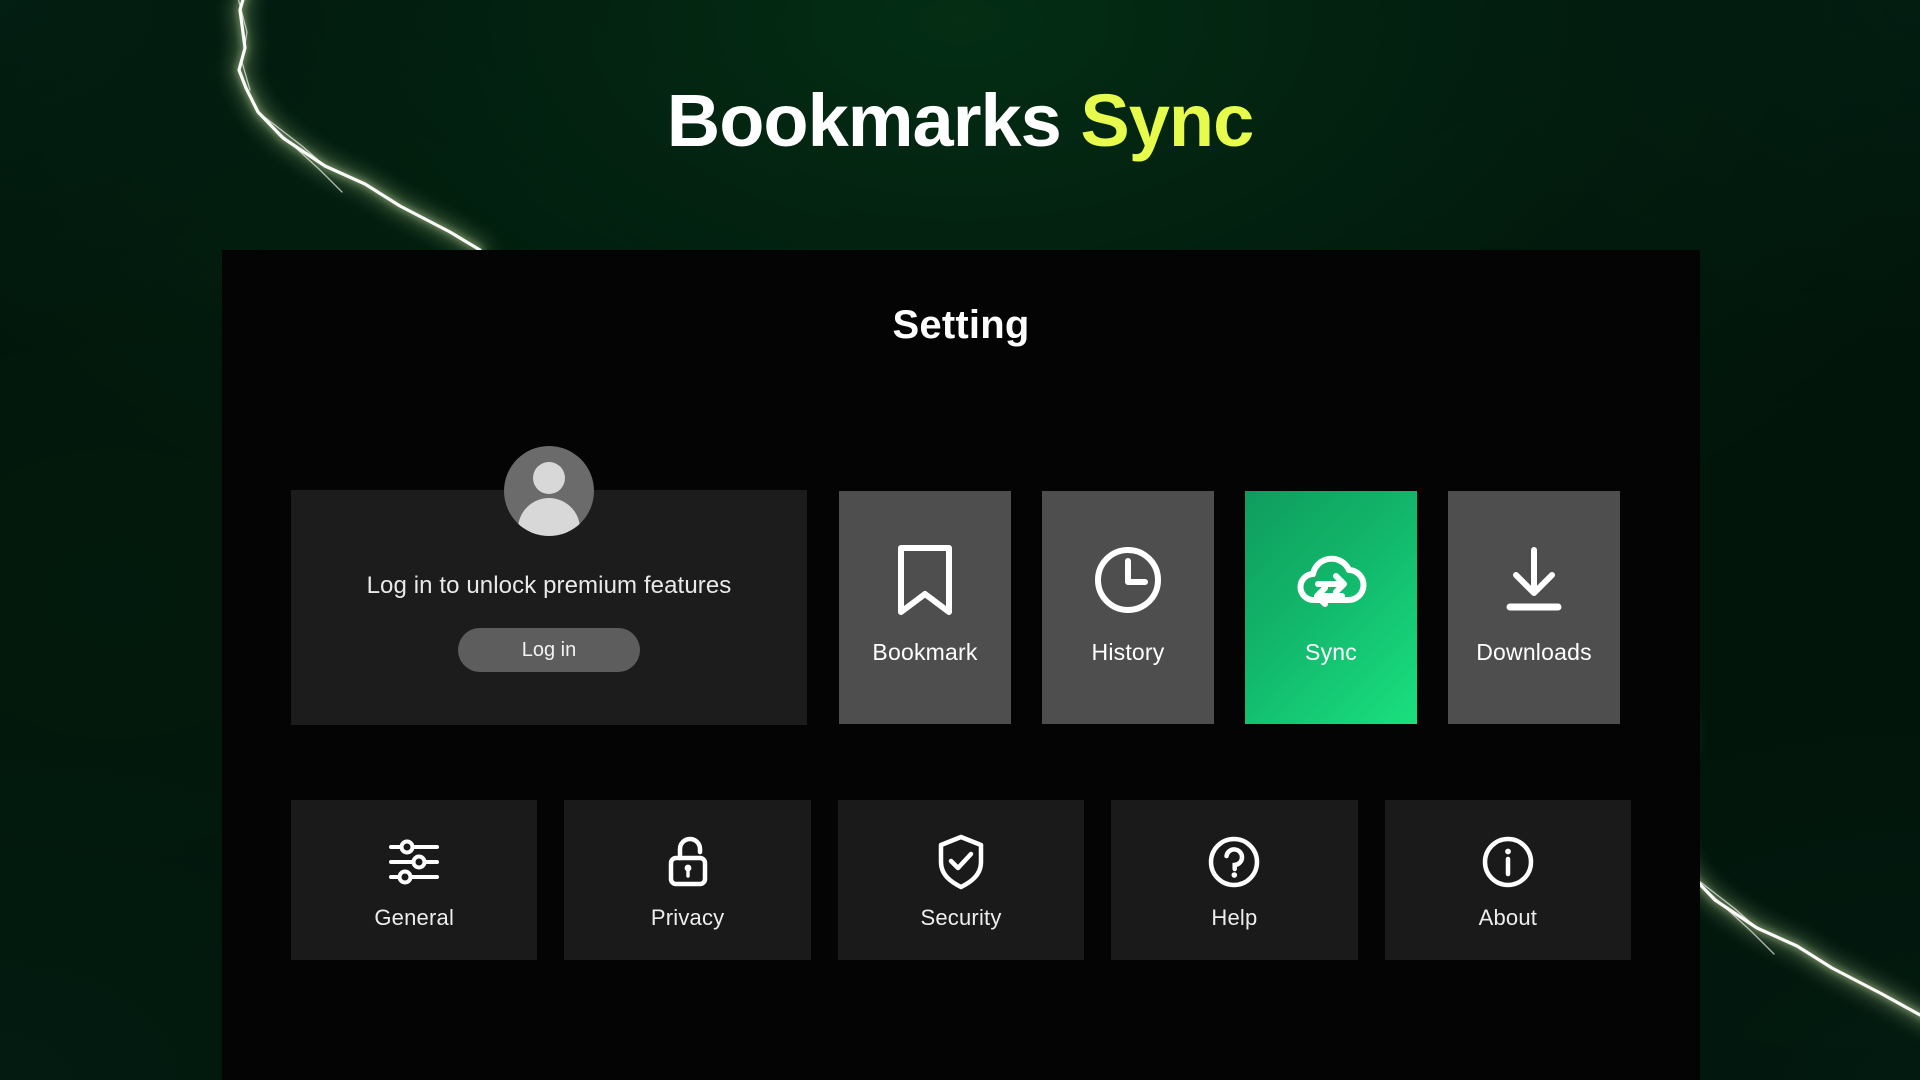 This screenshot has height=1080, width=1920. Describe the element at coordinates (688, 862) in the screenshot. I see `unlock-icon` at that location.